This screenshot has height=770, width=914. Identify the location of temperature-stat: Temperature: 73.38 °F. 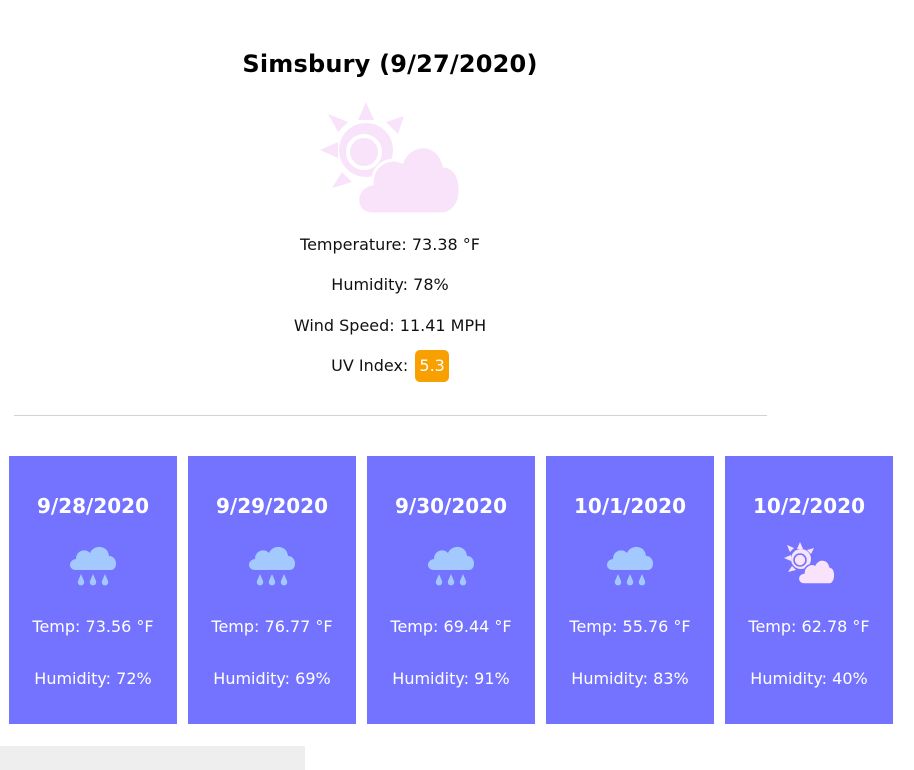
(390, 244).